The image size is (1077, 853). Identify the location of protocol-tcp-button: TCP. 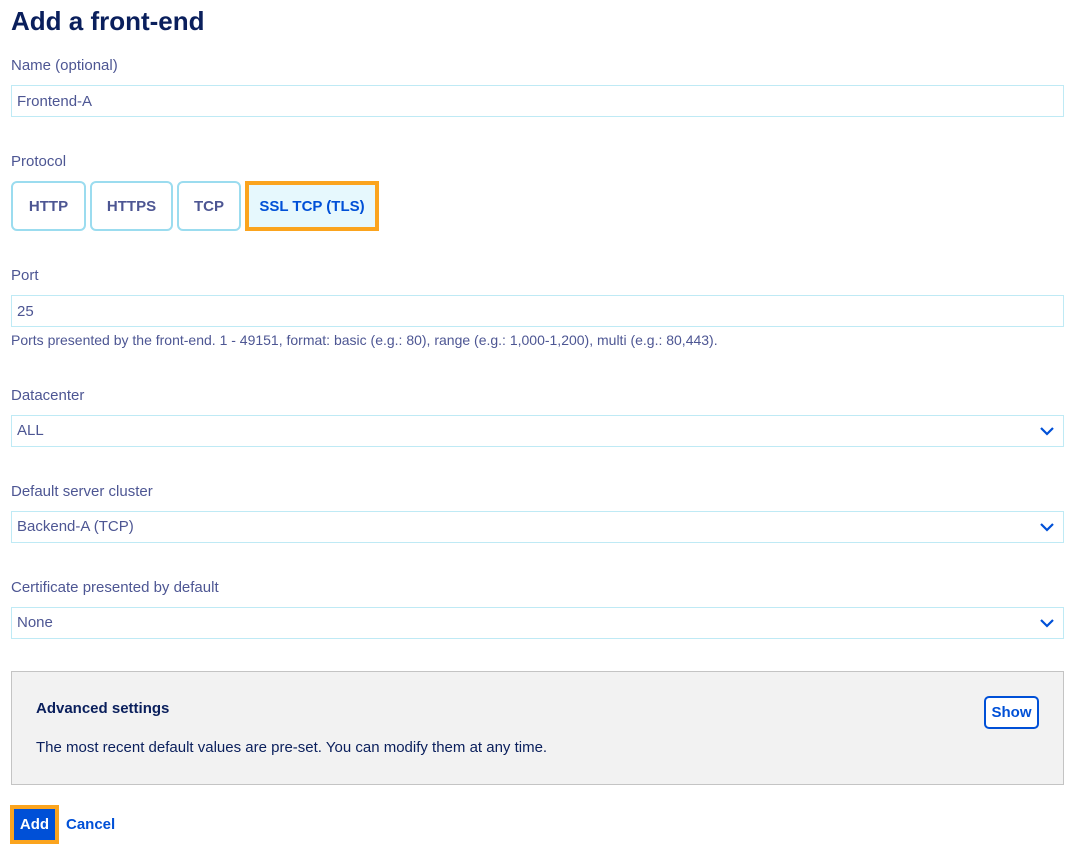
(209, 206).